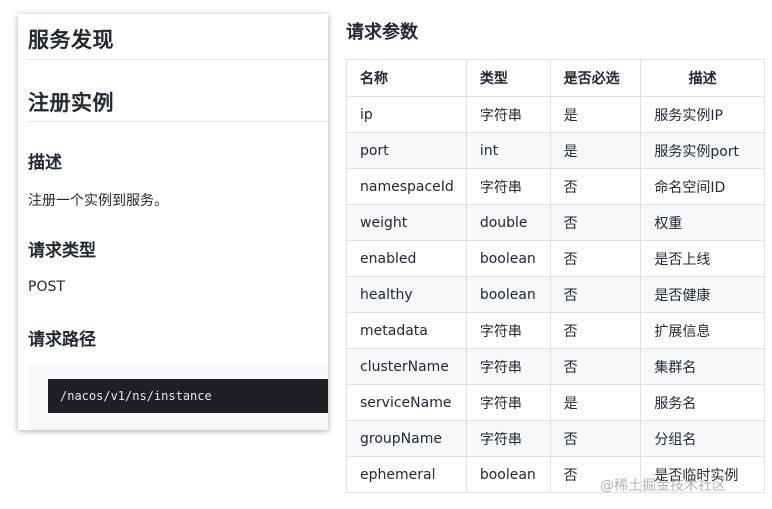 Image resolution: width=772 pixels, height=509 pixels. Describe the element at coordinates (46, 287) in the screenshot. I see `request-type-value: POST` at that location.